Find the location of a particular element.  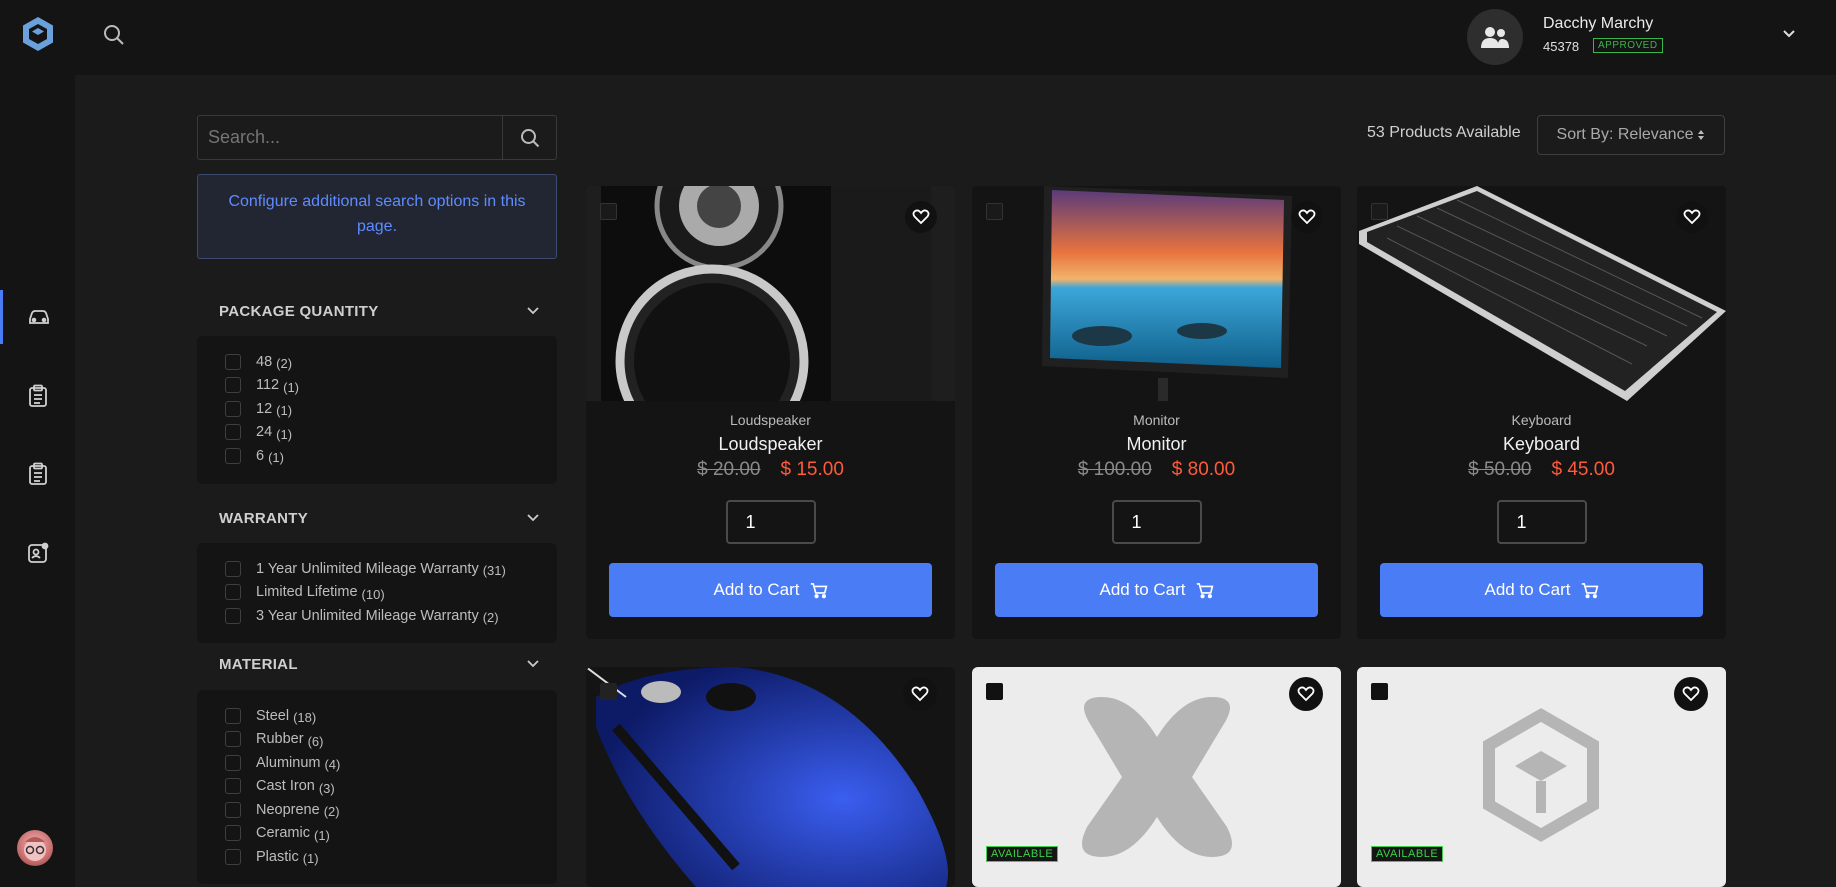

nav-item-quotes is located at coordinates (37, 474).